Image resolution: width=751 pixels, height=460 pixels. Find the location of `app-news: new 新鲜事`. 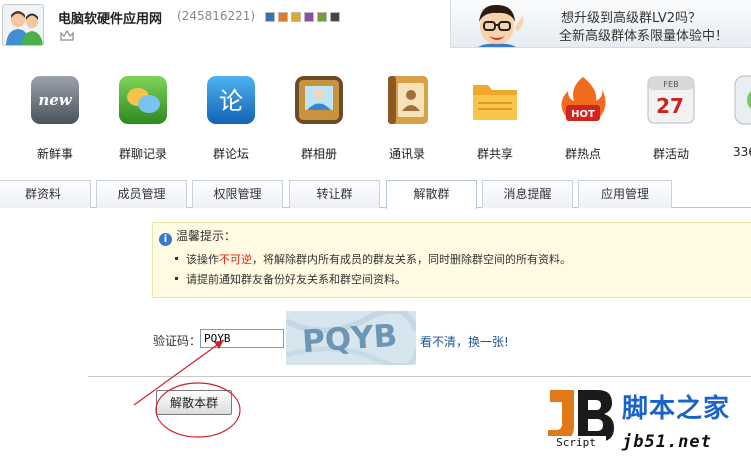

app-news: new 新鲜事 is located at coordinates (55, 120).